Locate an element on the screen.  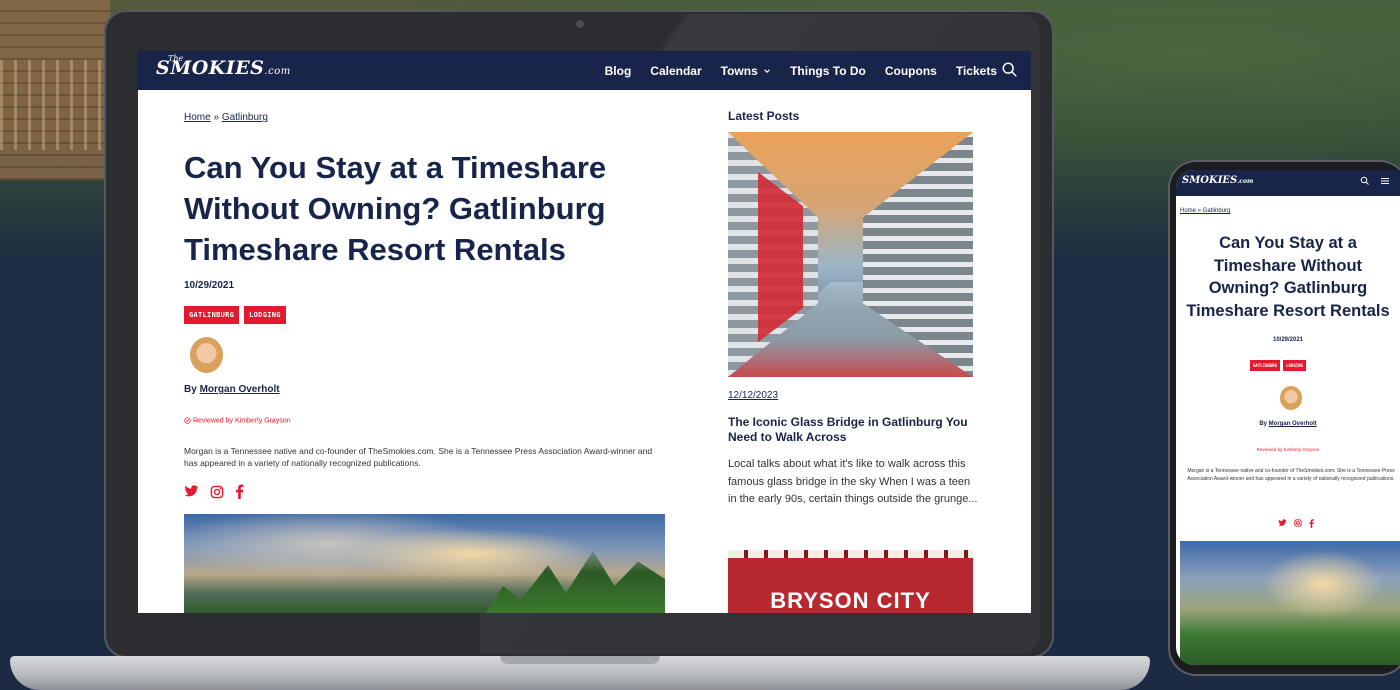
reviewed-by-text: Reviewed by Kimberly Grayson is located at coordinates (241, 421).